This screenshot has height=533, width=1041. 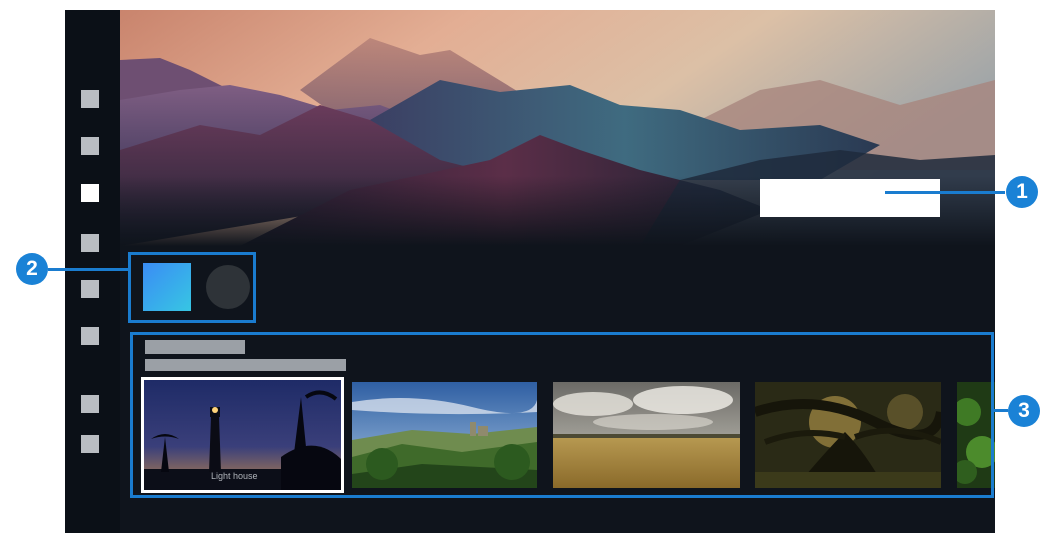 What do you see at coordinates (1024, 411) in the screenshot?
I see `callout-marker-3: 3` at bounding box center [1024, 411].